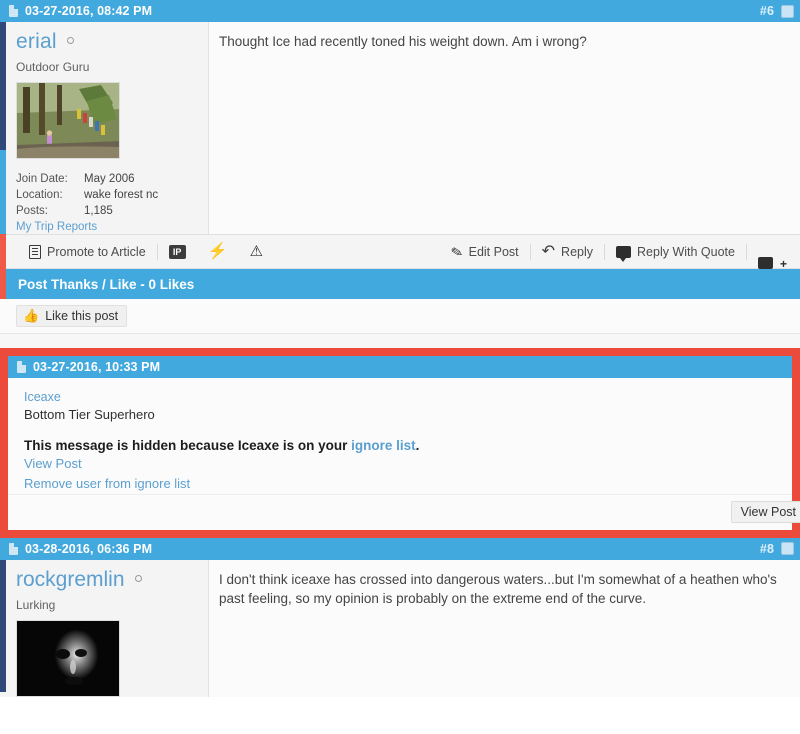 Image resolution: width=800 pixels, height=734 pixels. I want to click on post-spacer, so click(400, 341).